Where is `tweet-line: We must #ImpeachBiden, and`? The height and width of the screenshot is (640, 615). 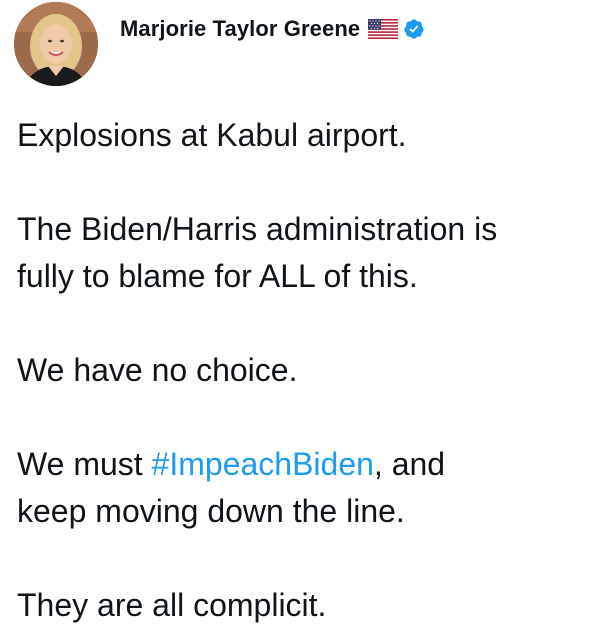 tweet-line: We must #ImpeachBiden, and is located at coordinates (312, 464).